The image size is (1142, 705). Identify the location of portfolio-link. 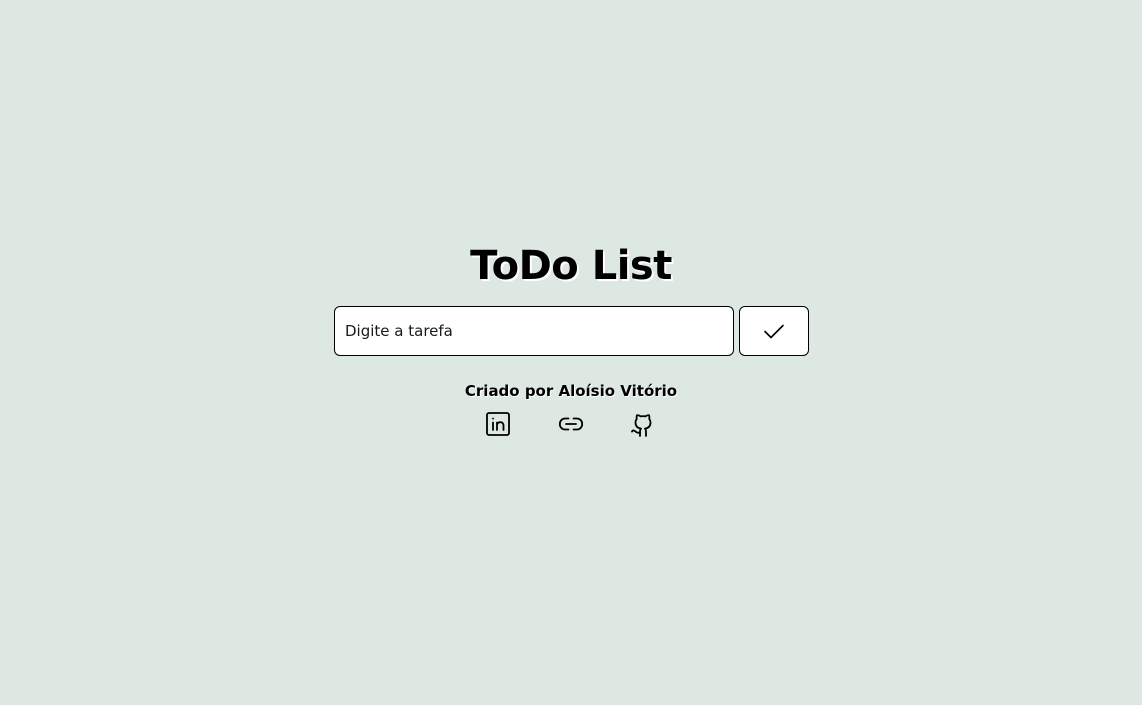
(571, 424).